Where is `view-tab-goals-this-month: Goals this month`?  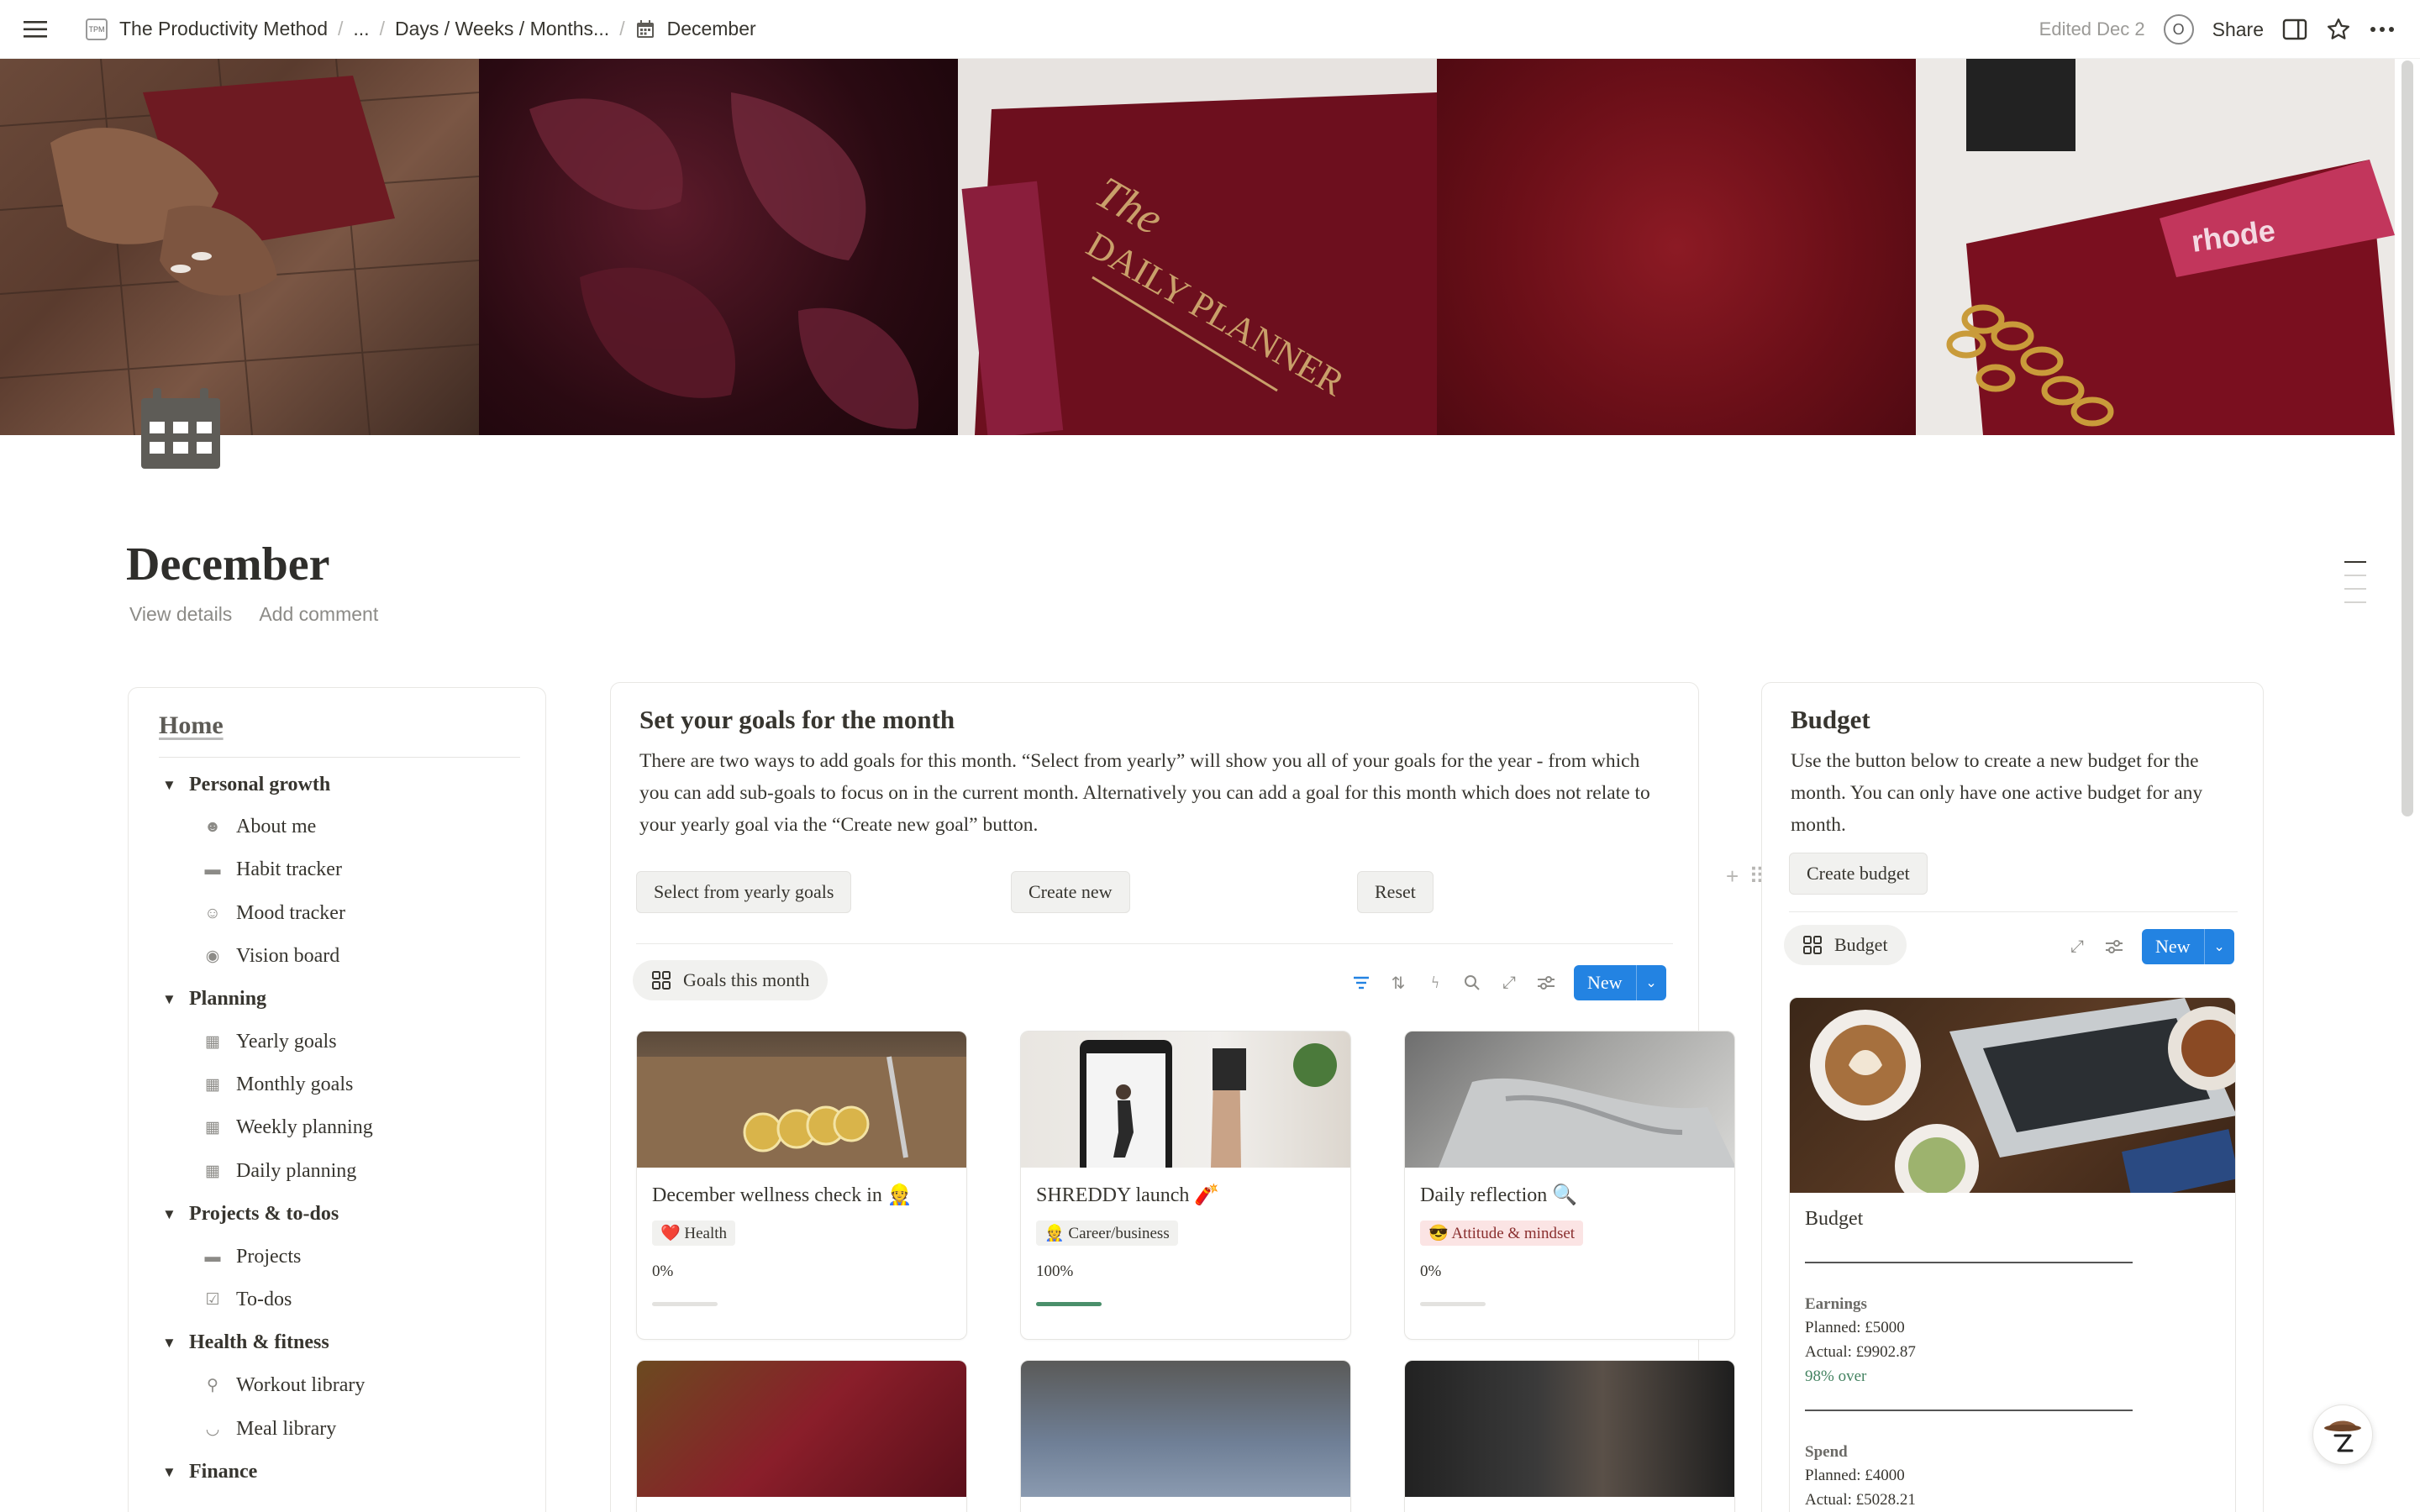 view-tab-goals-this-month: Goals this month is located at coordinates (731, 980).